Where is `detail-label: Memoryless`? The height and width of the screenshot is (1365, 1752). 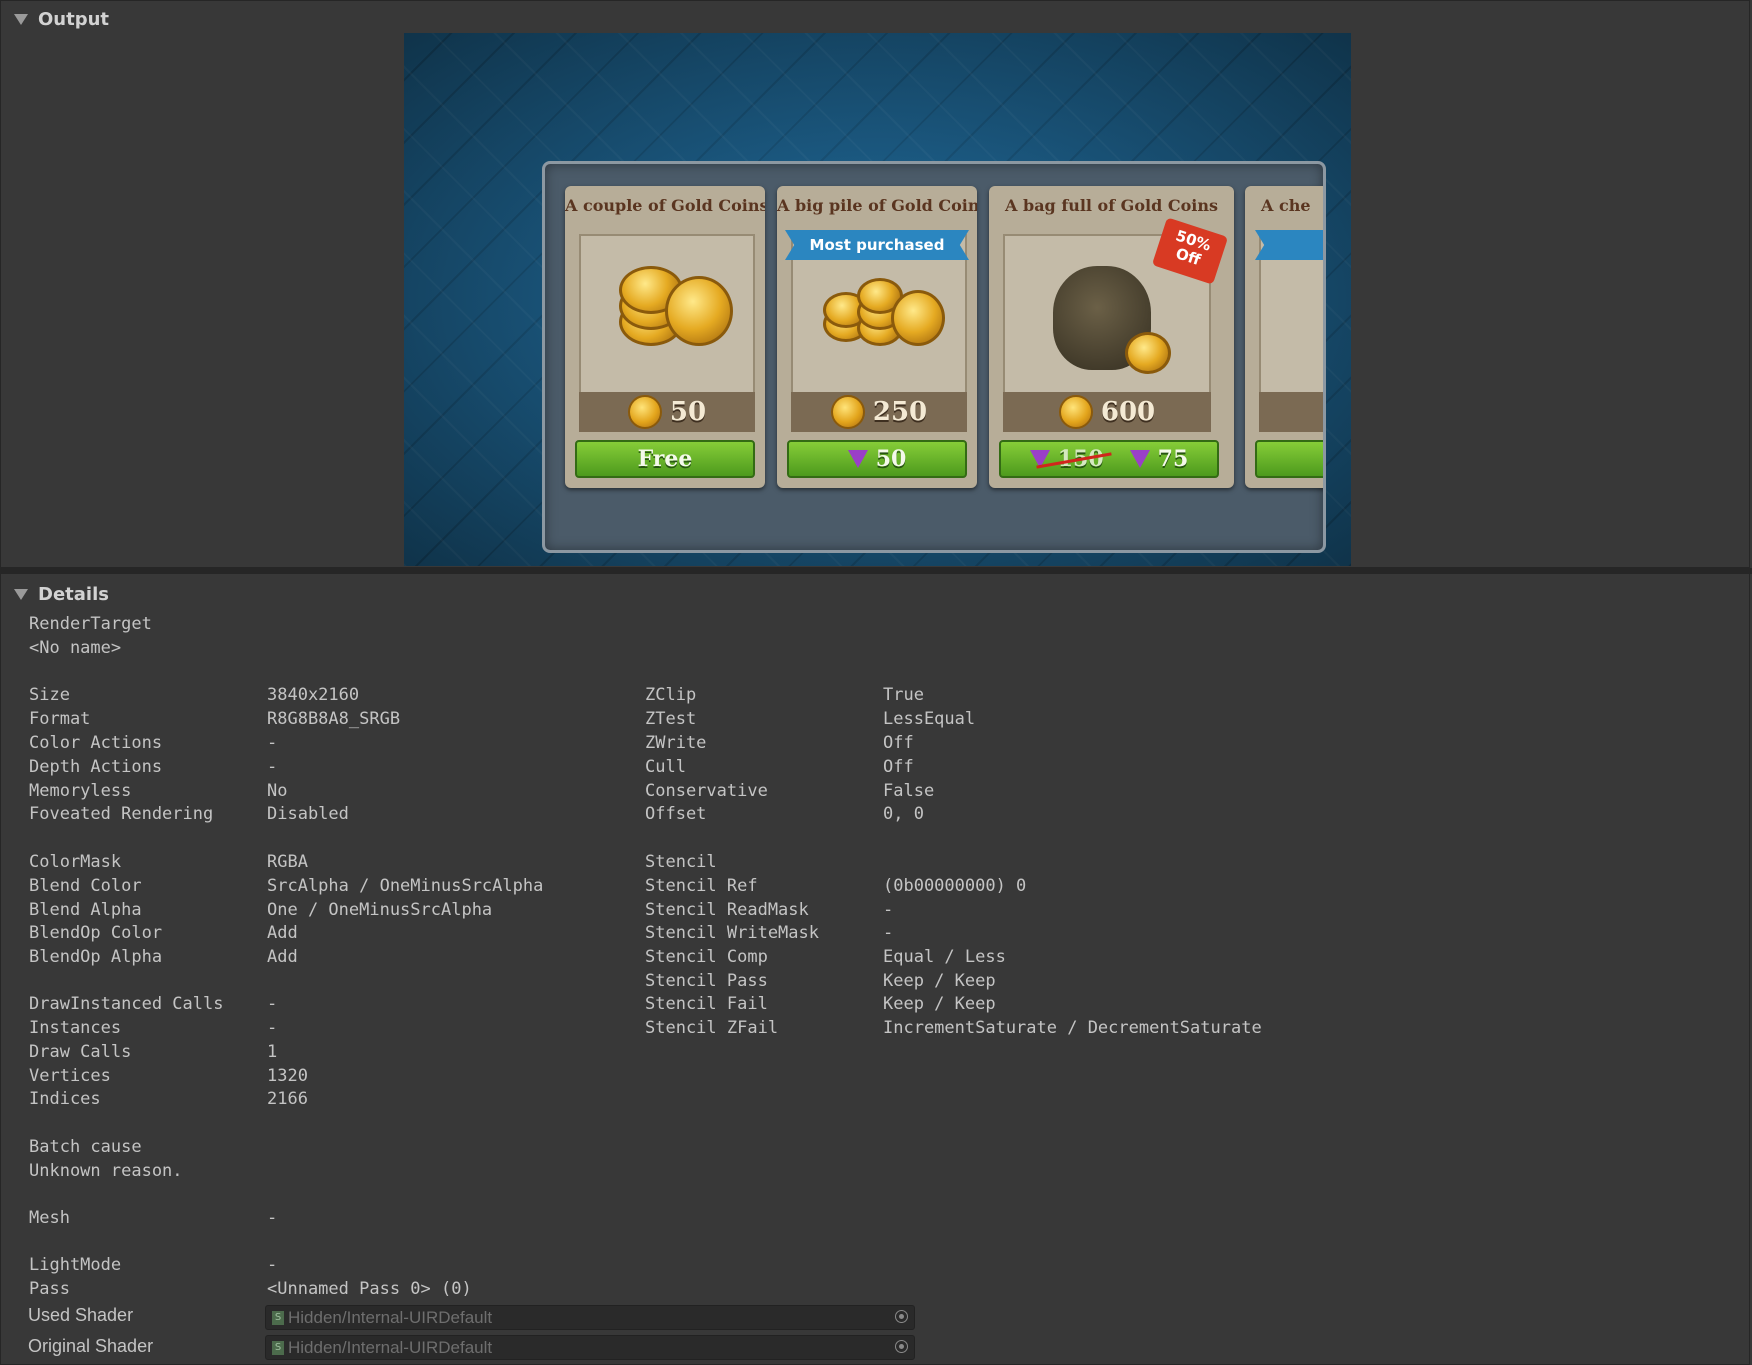 detail-label: Memoryless is located at coordinates (80, 791).